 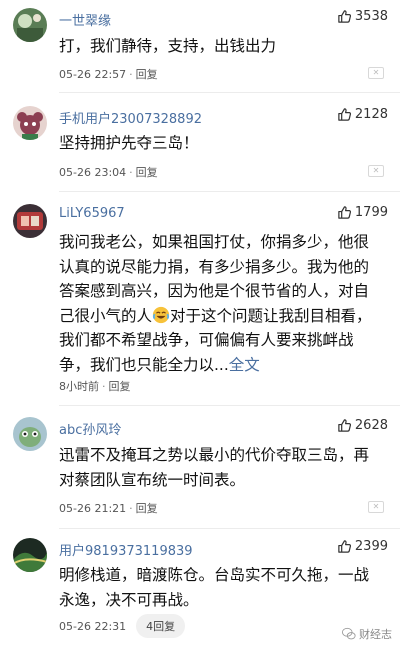 I want to click on reply-count-button: 4回复, so click(x=161, y=626).